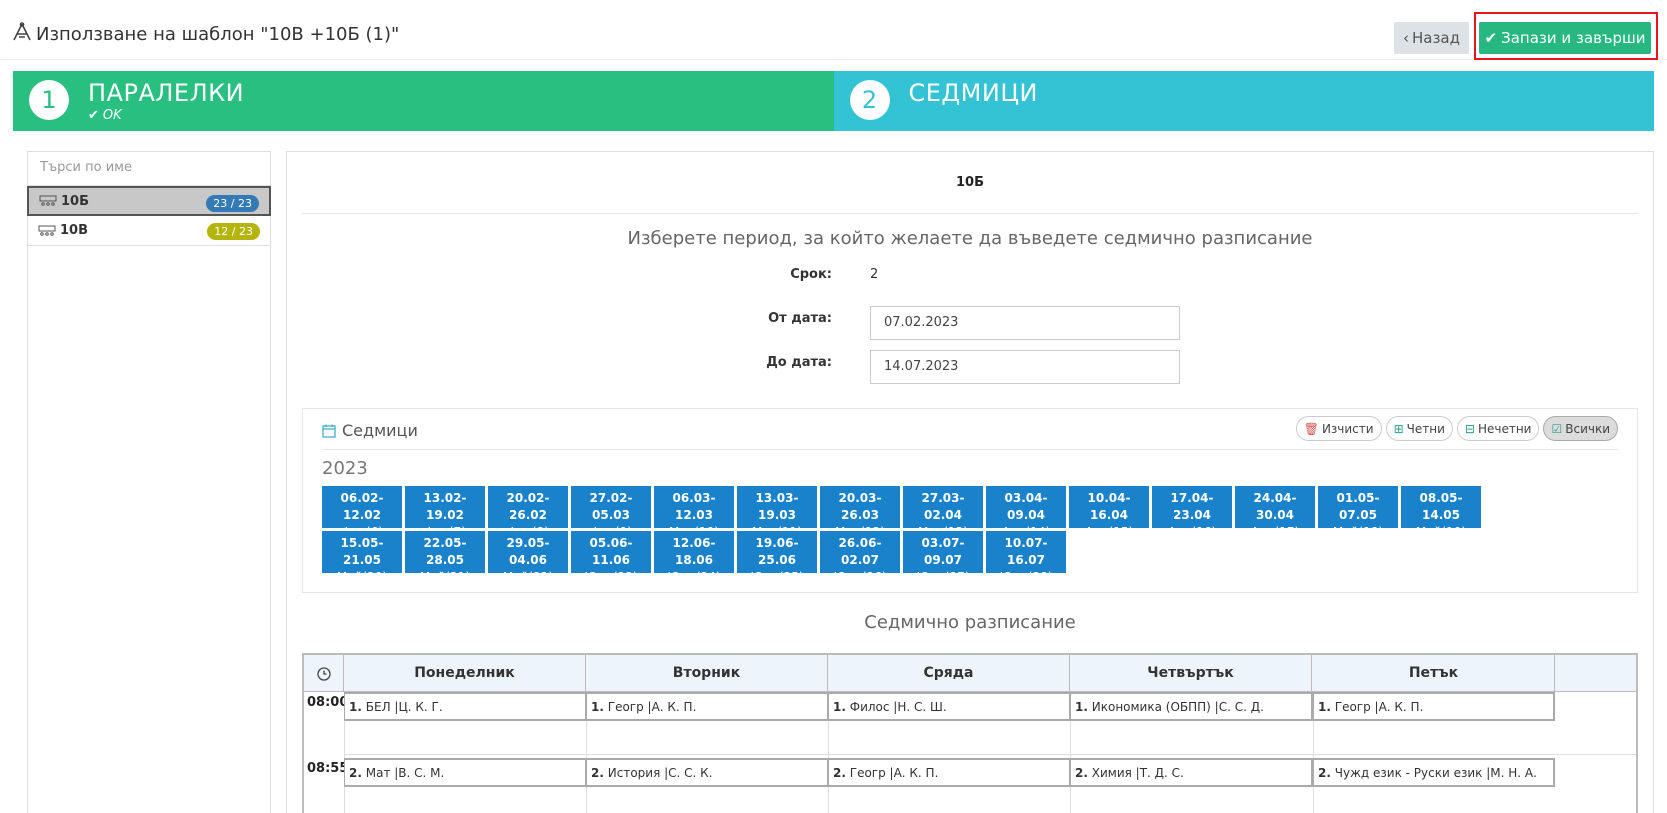 The height and width of the screenshot is (813, 1667). I want to click on back-button: ‹ Назад, so click(1431, 38).